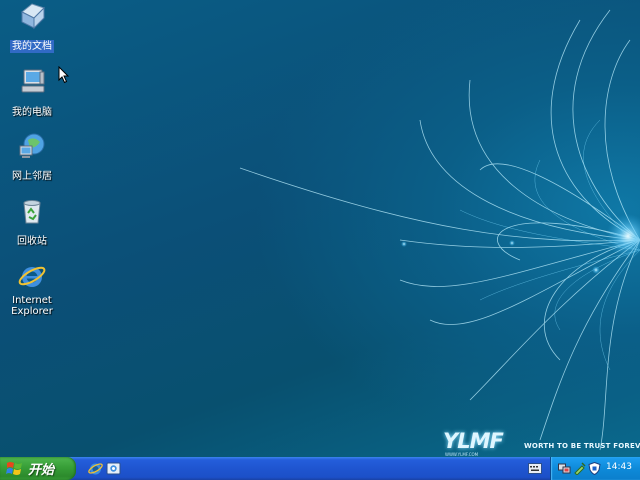 The image size is (640, 480). What do you see at coordinates (41, 470) in the screenshot?
I see `start-button-label: 开始` at bounding box center [41, 470].